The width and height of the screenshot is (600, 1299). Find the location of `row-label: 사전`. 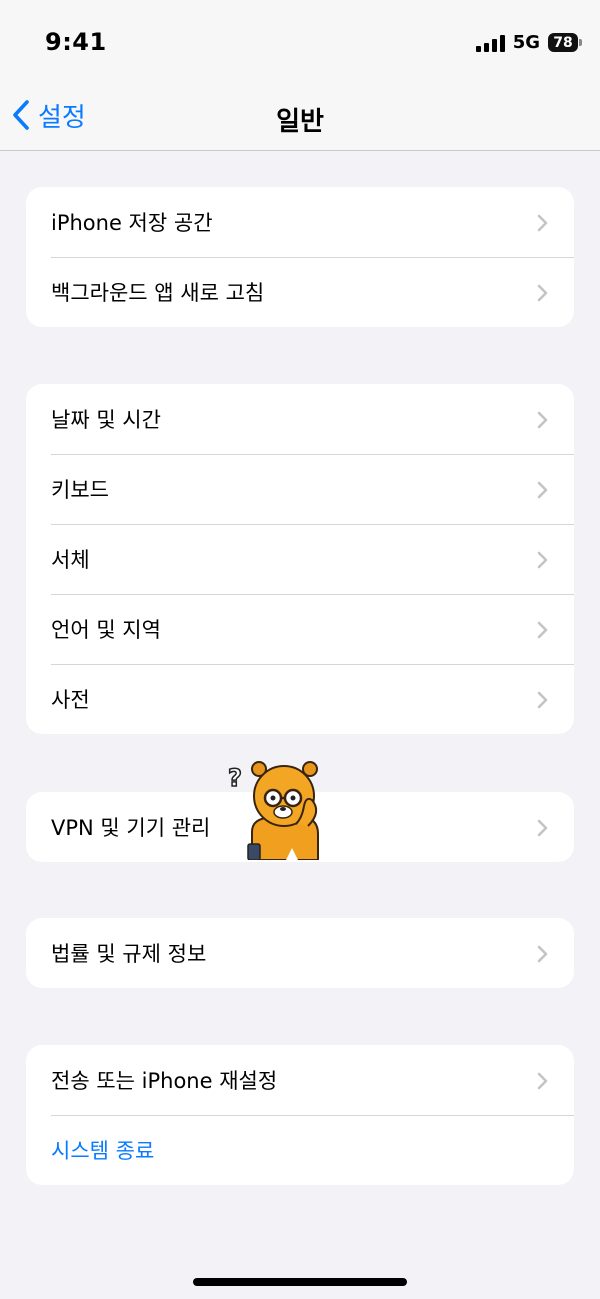

row-label: 사전 is located at coordinates (70, 700).